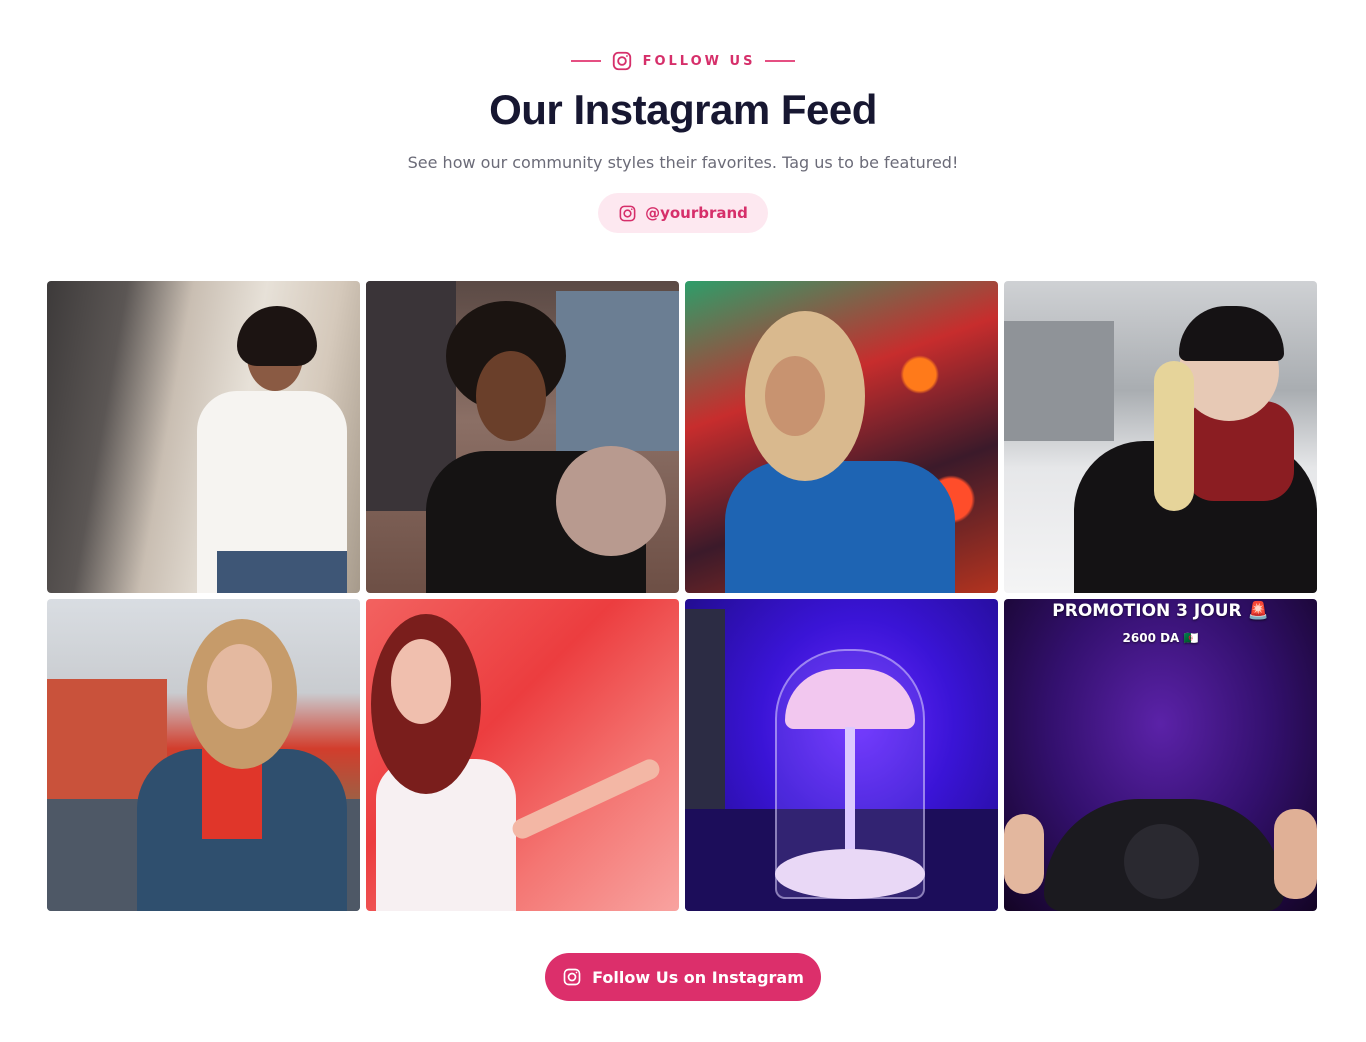 The width and height of the screenshot is (1366, 1042). I want to click on follow-instagram-label: Follow Us on Instagram, so click(698, 977).